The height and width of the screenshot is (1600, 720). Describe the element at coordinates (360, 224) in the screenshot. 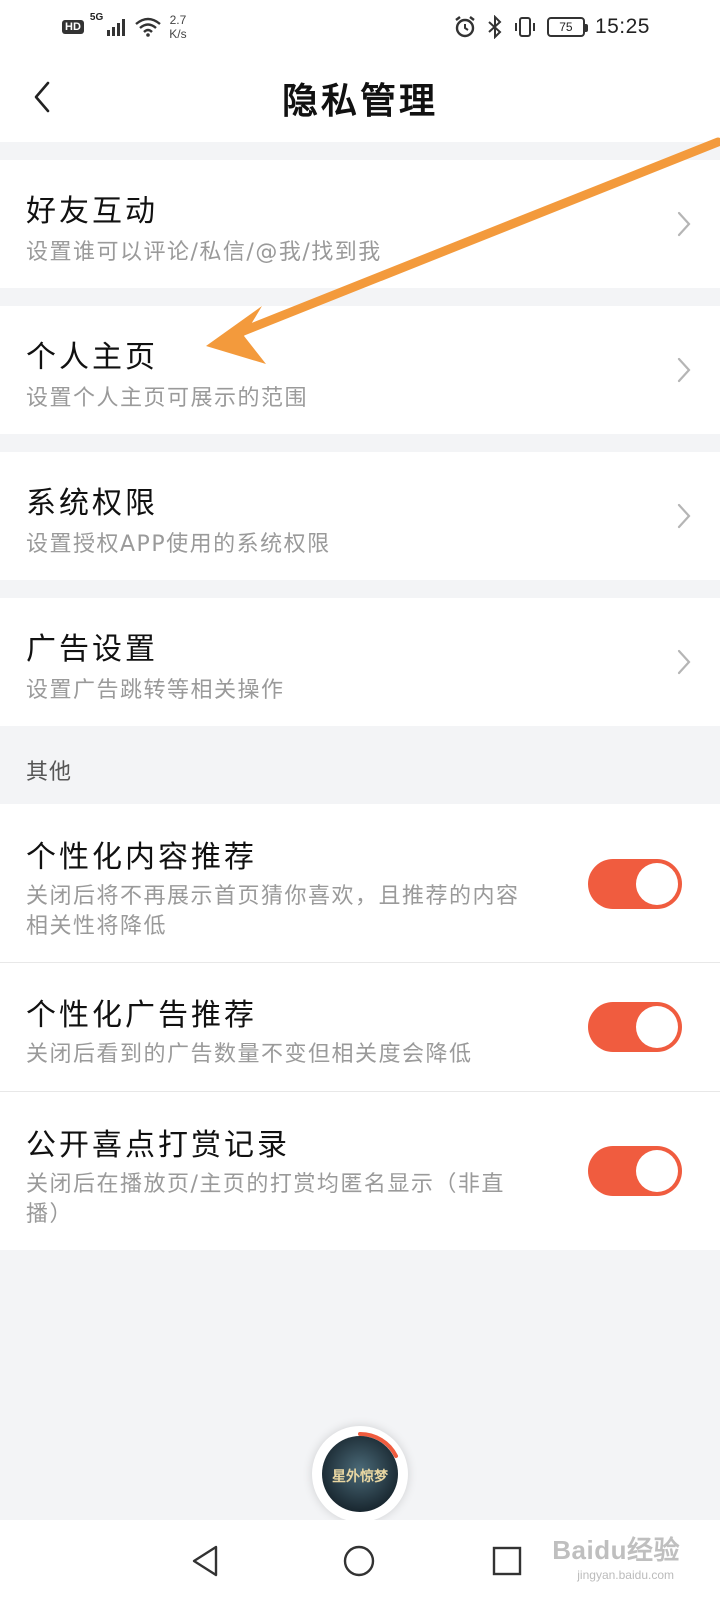

I see `menu-item-friend-interaction: 好友互动 设置谁可以评论/私信/@我/找到我` at that location.